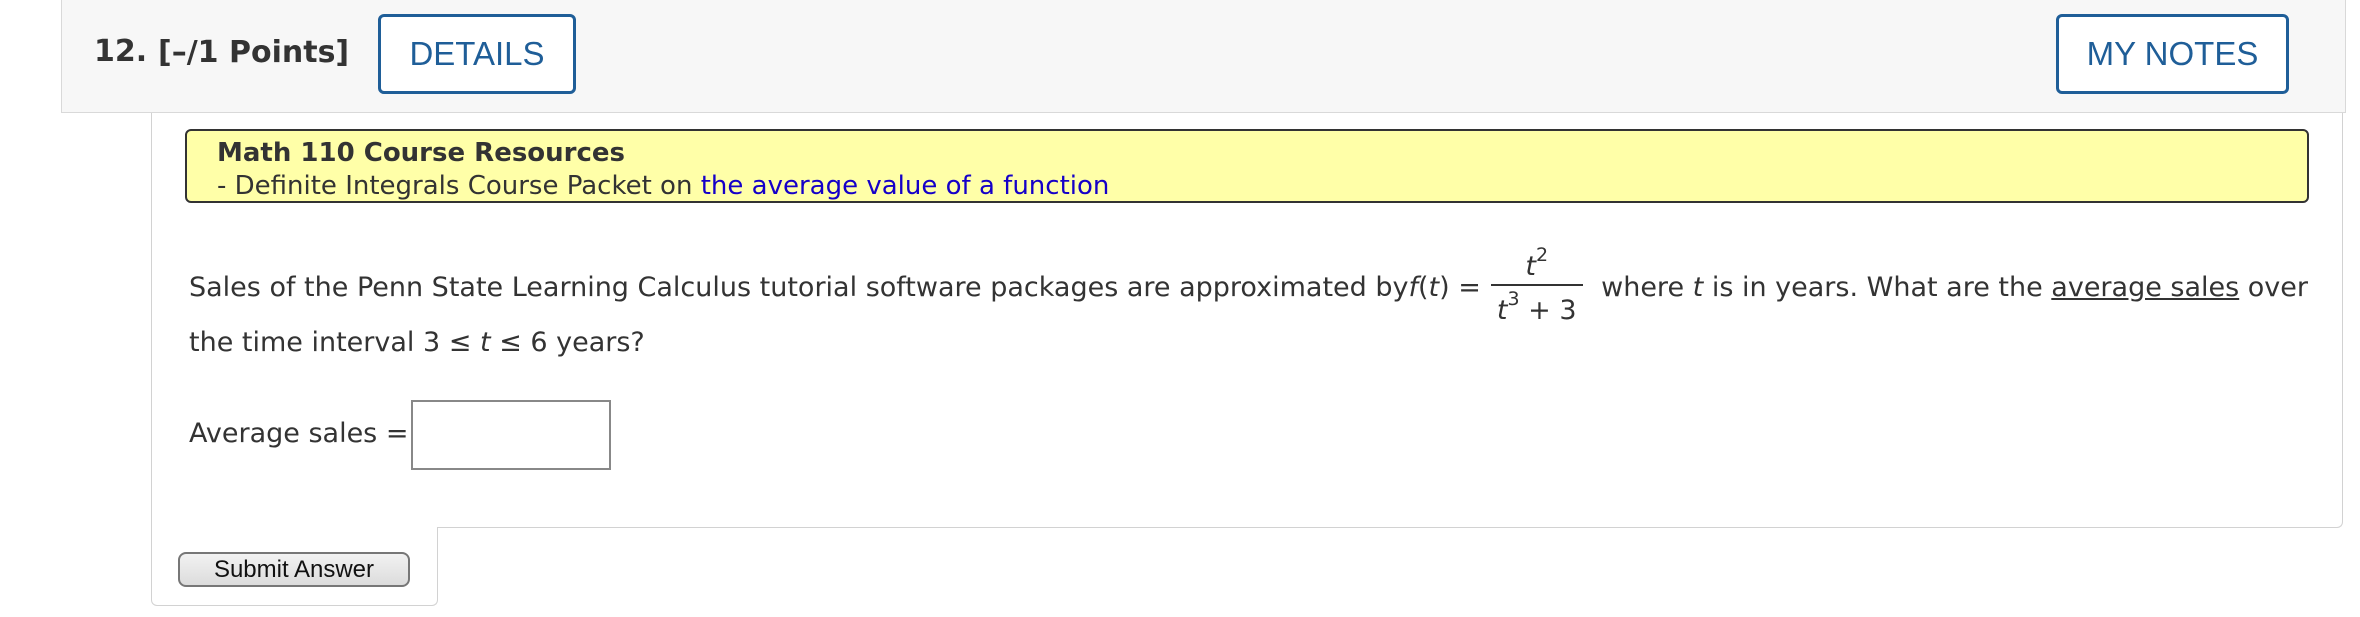  Describe the element at coordinates (485, 342) in the screenshot. I see `interval-var: t` at that location.